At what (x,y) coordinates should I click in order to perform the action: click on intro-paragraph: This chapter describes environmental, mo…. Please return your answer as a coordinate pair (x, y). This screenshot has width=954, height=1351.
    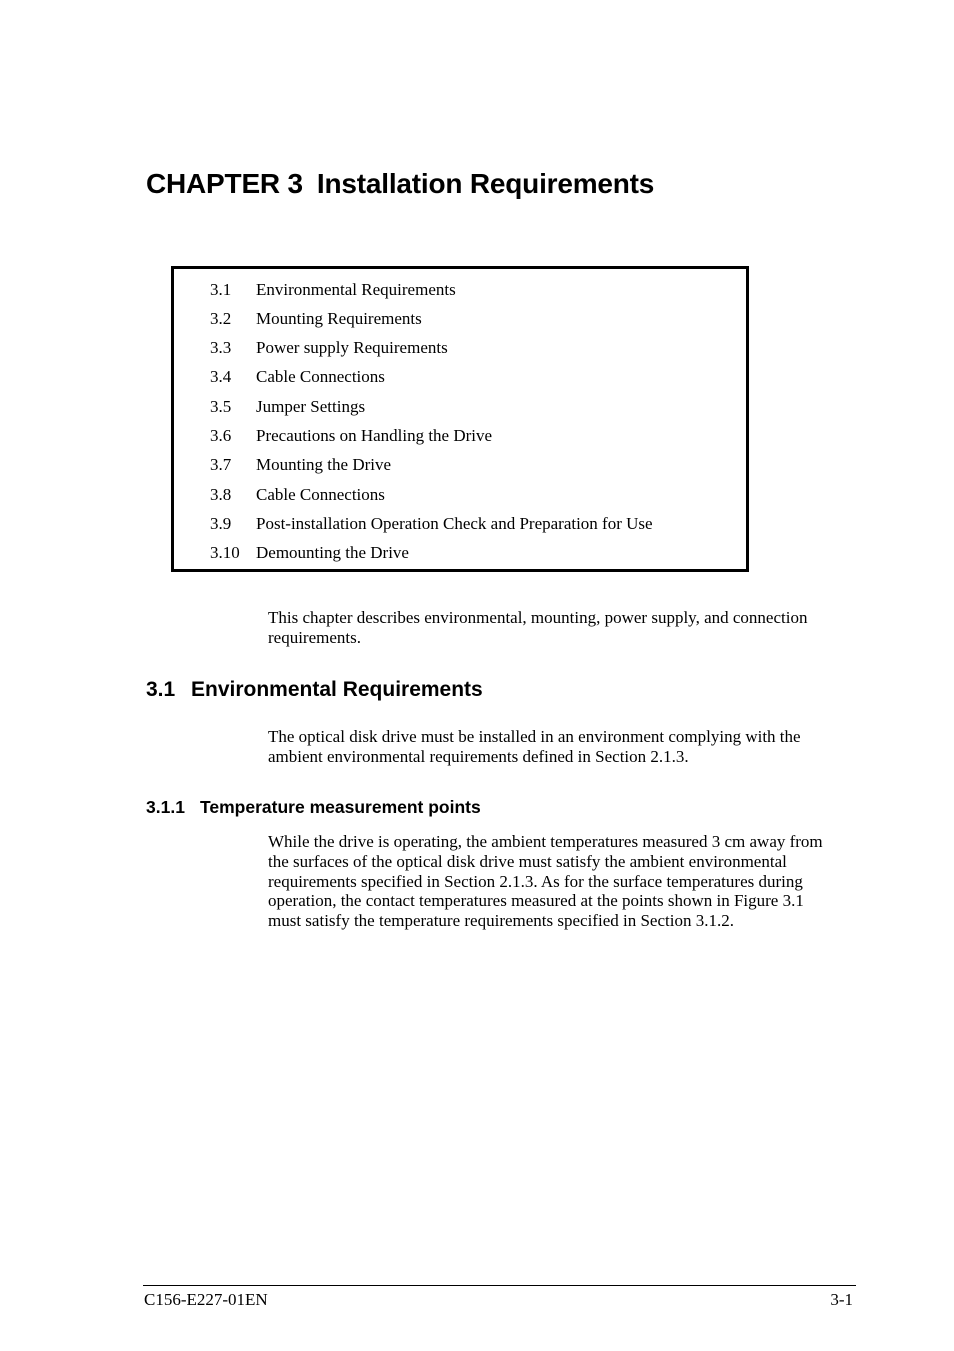
    Looking at the image, I should click on (537, 628).